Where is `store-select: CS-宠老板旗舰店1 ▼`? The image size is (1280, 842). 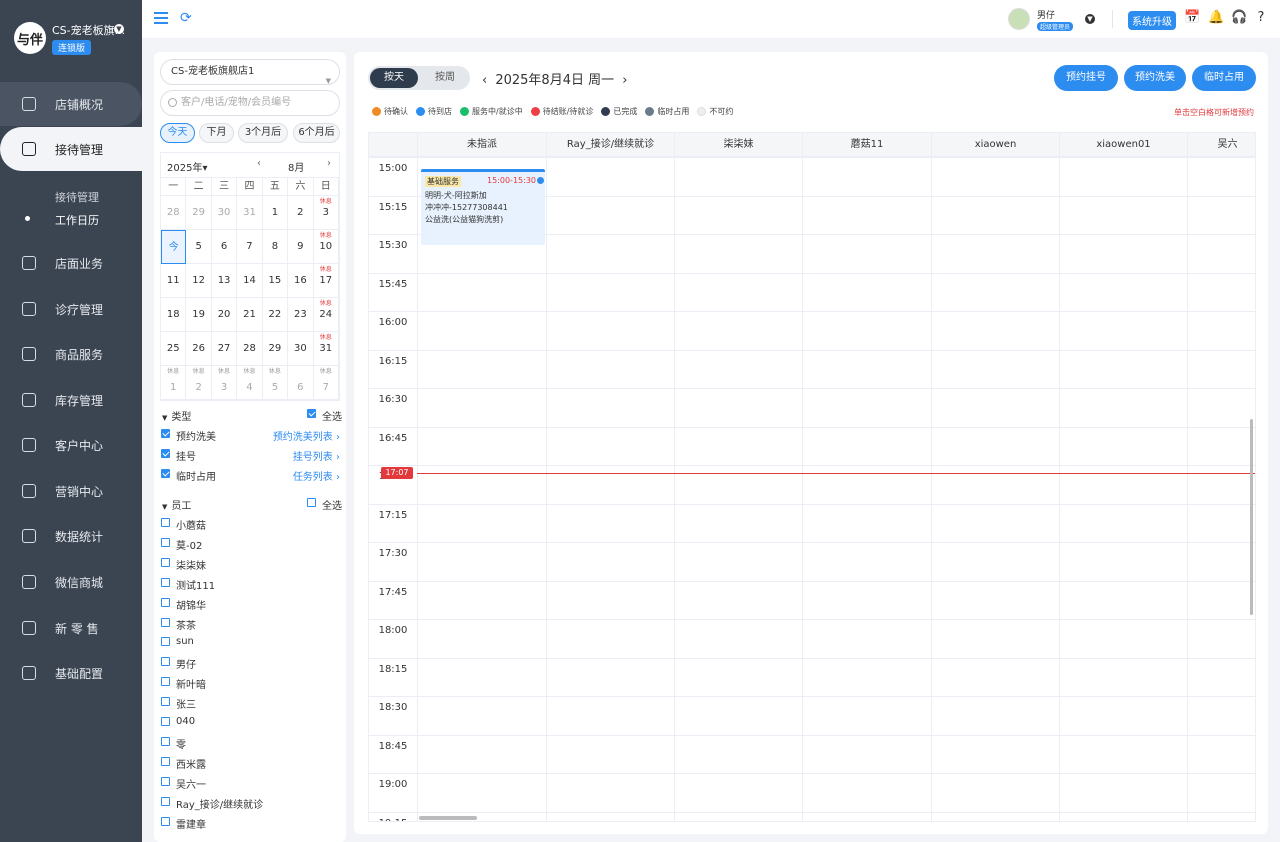
store-select: CS-宠老板旗舰店1 ▼ is located at coordinates (250, 72).